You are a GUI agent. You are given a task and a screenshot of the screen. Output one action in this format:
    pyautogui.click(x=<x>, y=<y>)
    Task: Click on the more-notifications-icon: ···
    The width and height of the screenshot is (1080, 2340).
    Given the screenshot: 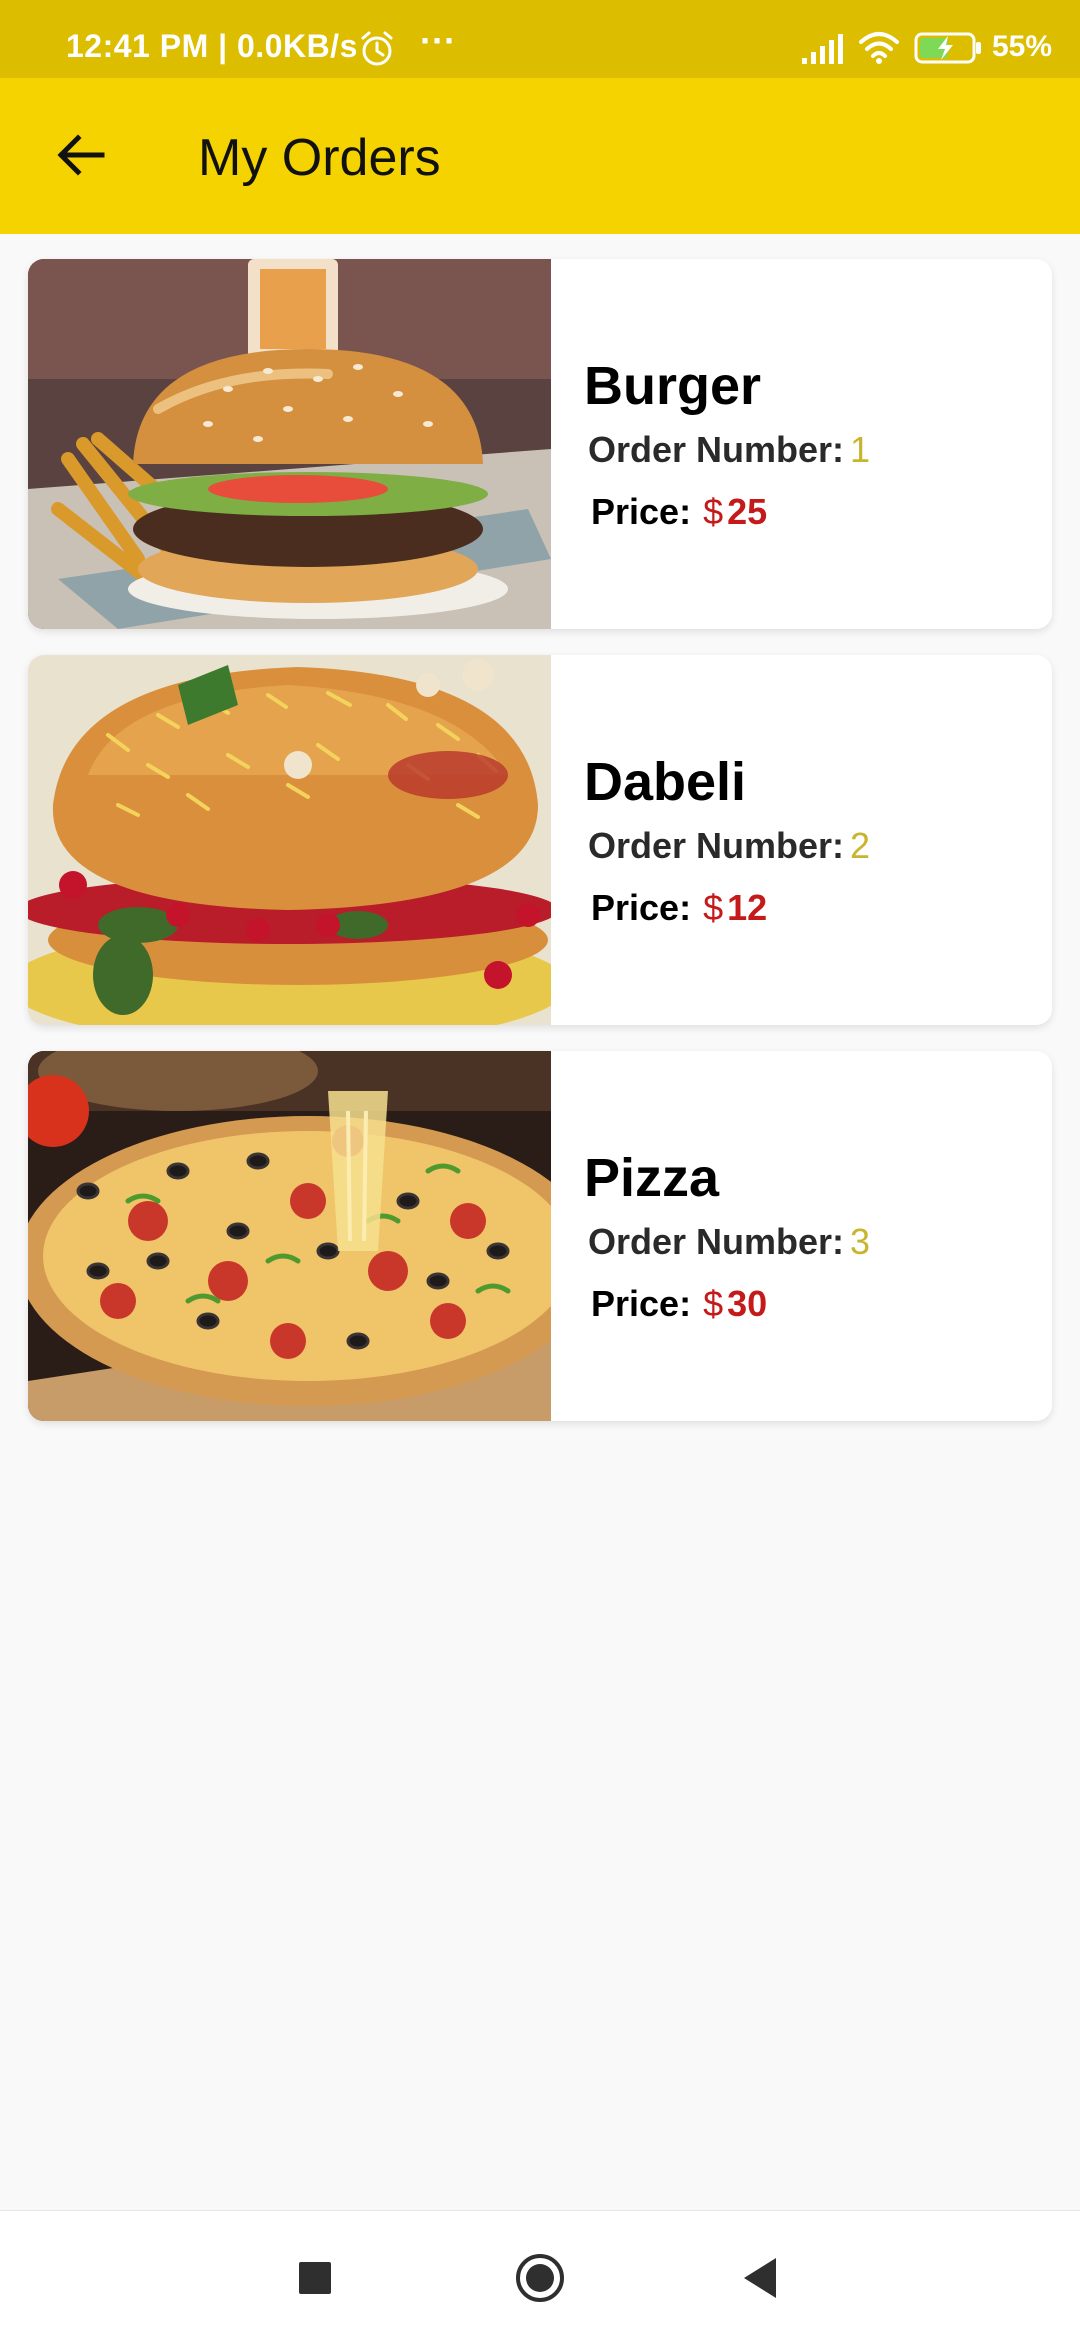 What is the action you would take?
    pyautogui.click(x=438, y=40)
    